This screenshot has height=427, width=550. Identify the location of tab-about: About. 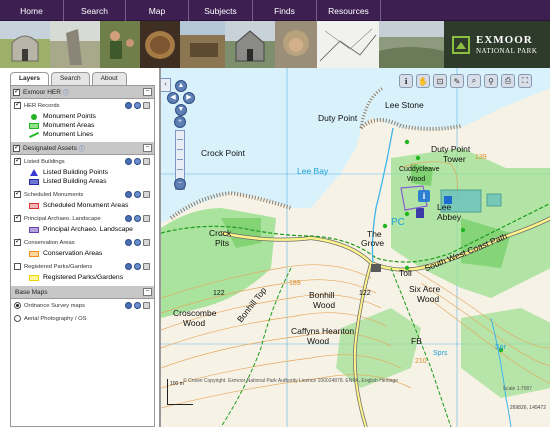
(109, 79).